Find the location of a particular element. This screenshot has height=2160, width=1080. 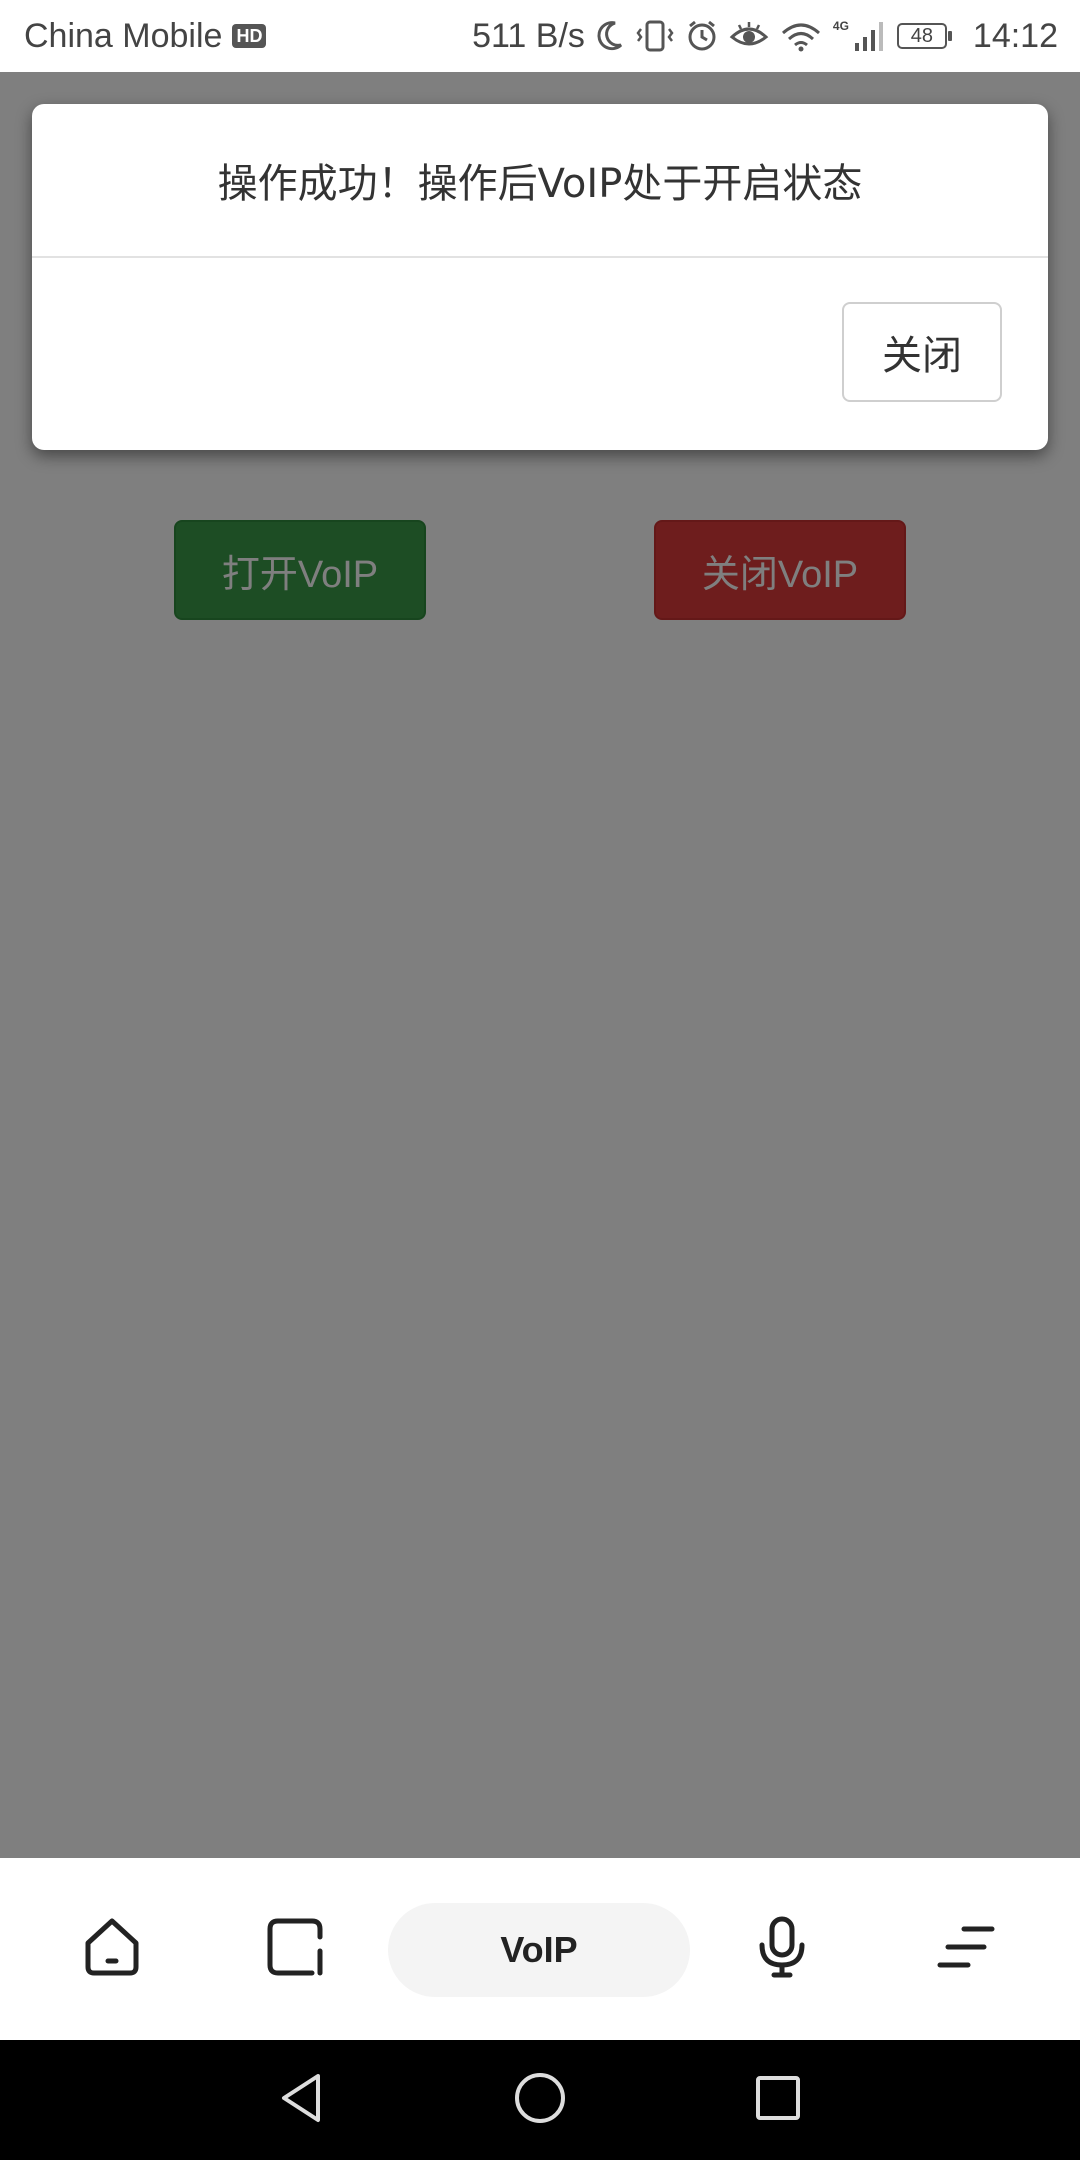

alarm-icon is located at coordinates (702, 36).